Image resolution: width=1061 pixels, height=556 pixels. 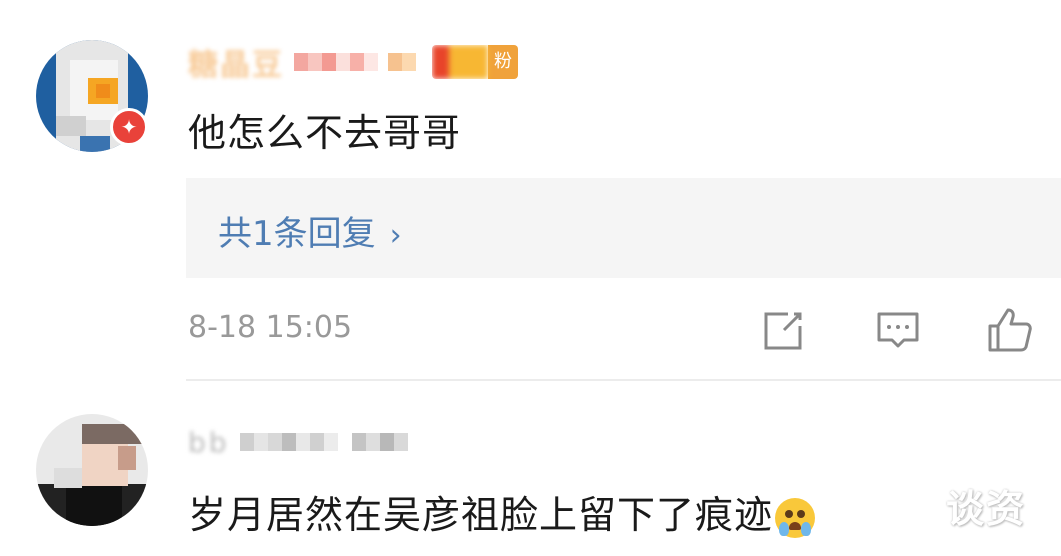 What do you see at coordinates (209, 442) in the screenshot?
I see `username: bb` at bounding box center [209, 442].